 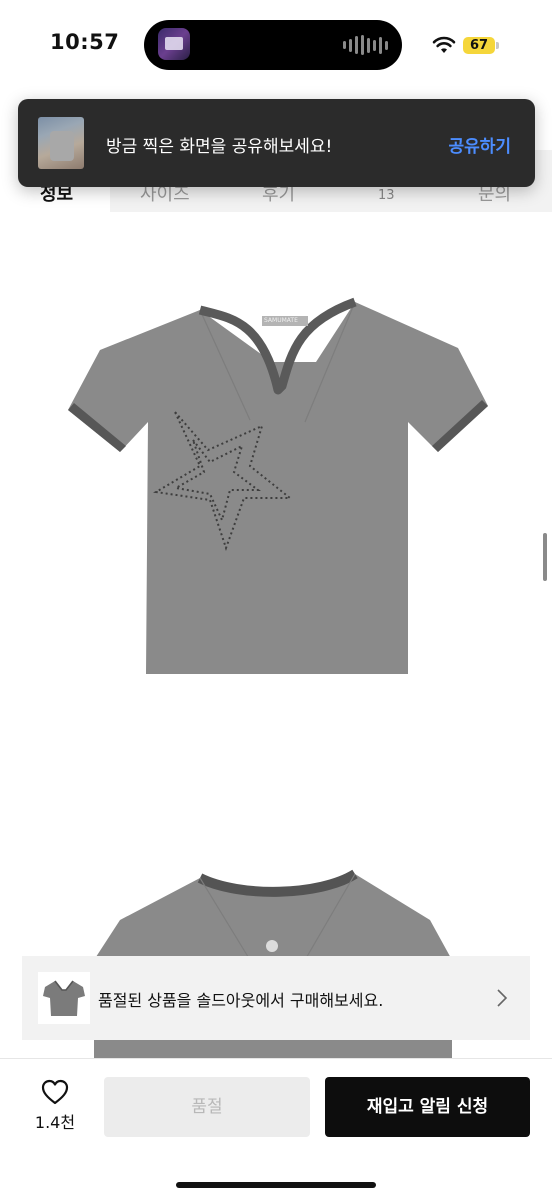 What do you see at coordinates (219, 147) in the screenshot?
I see `share-toast-message: 방금 찍은 화면을 공유해보세요!` at bounding box center [219, 147].